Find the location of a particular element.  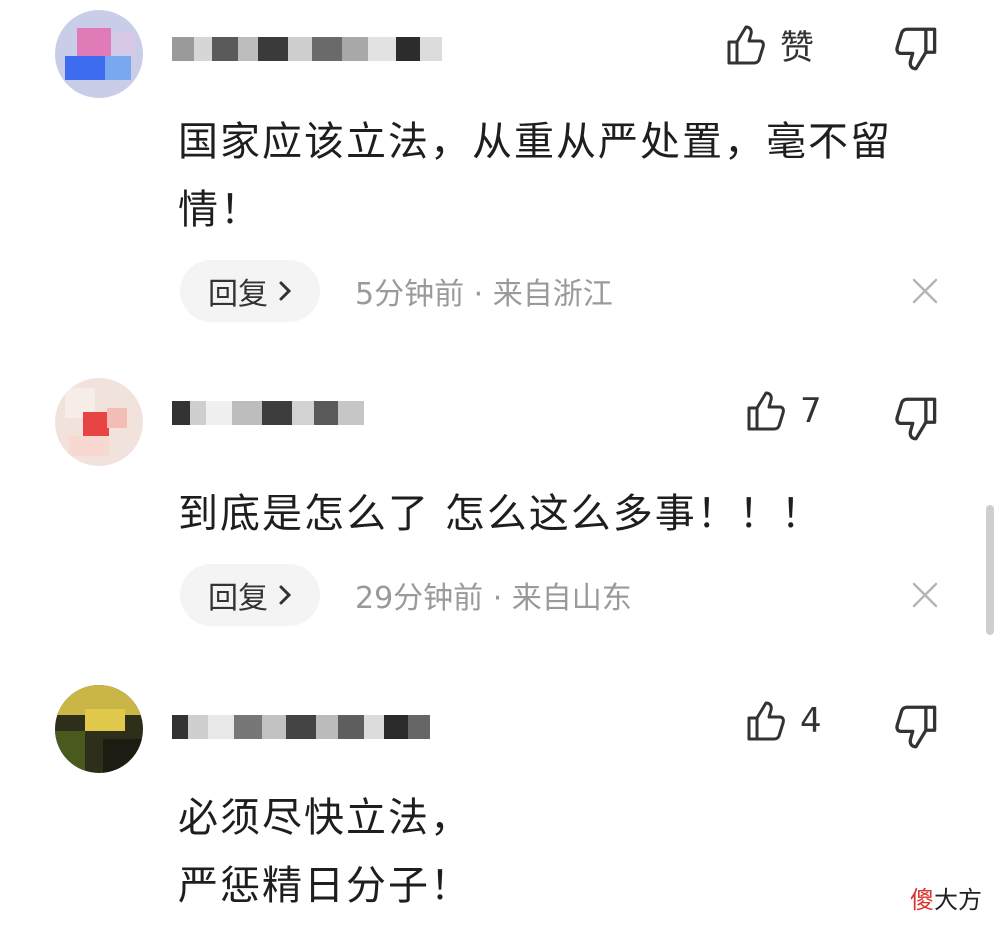

comment-line: 必须尽快立法， is located at coordinates (325, 818).